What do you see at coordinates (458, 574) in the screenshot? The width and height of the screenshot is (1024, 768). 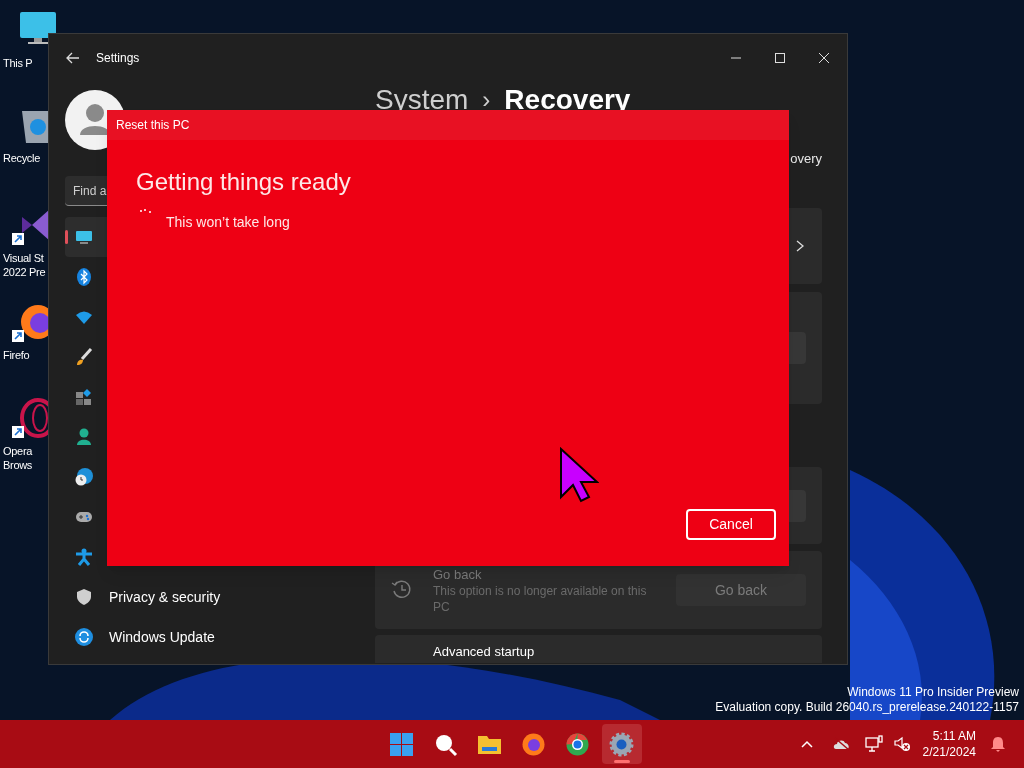 I see `card-title: Go back` at bounding box center [458, 574].